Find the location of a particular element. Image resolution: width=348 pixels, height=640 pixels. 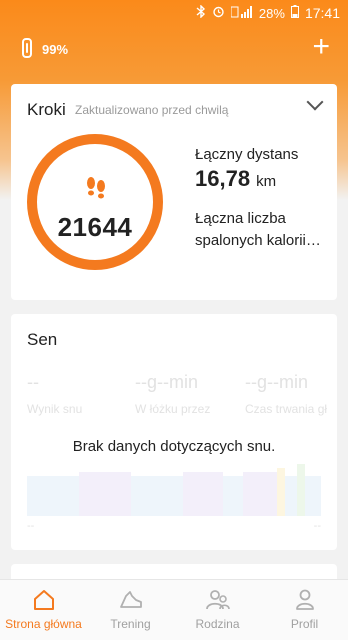

status-icons: 28% 17:41 is located at coordinates (268, 12).